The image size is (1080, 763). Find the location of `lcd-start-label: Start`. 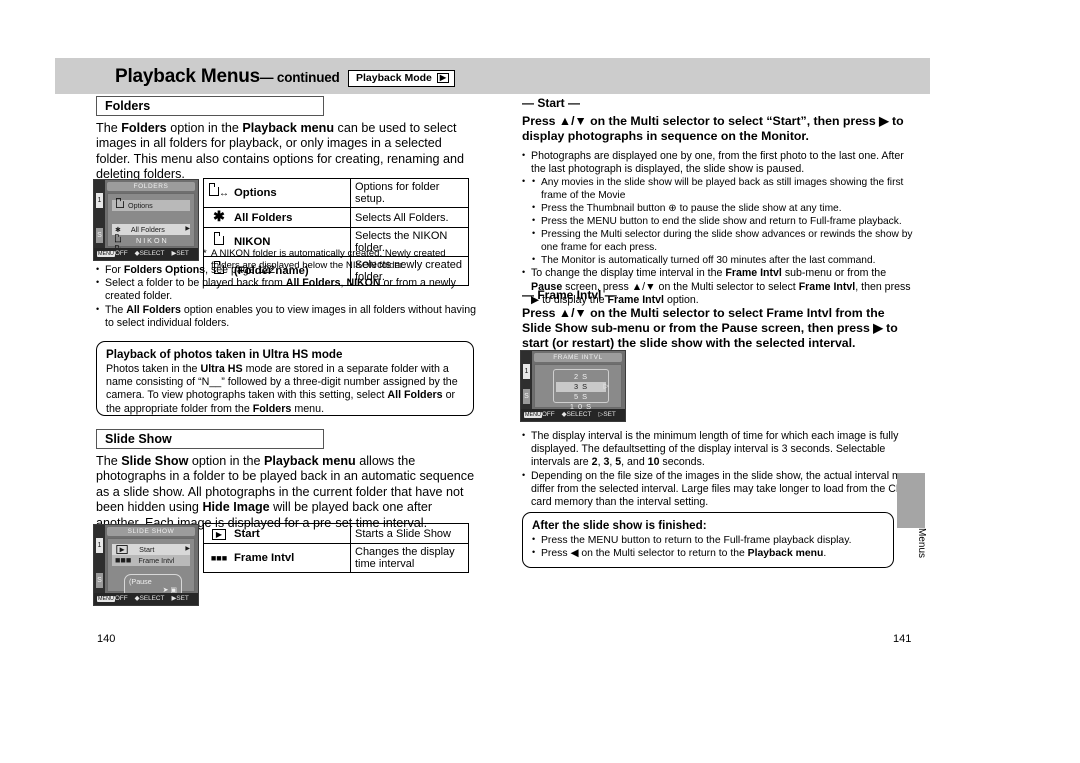

lcd-start-label: Start is located at coordinates (147, 549).